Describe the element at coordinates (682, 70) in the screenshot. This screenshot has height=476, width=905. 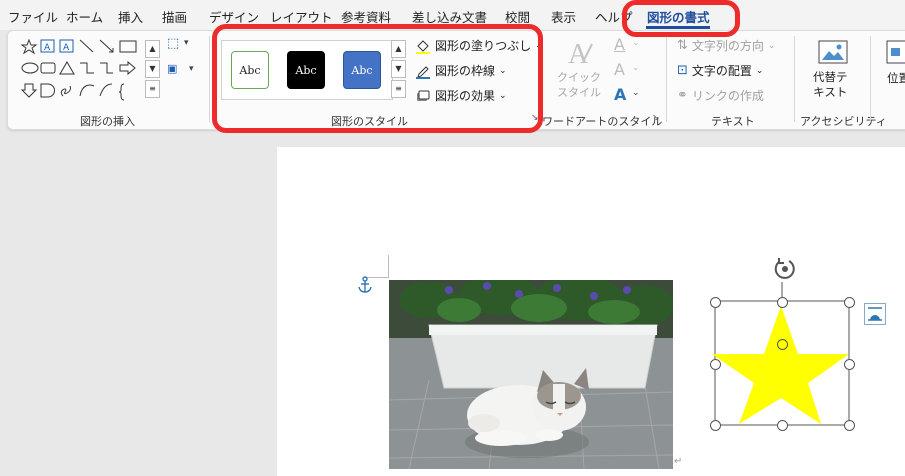
I see `text-align-icon: ⊡` at that location.